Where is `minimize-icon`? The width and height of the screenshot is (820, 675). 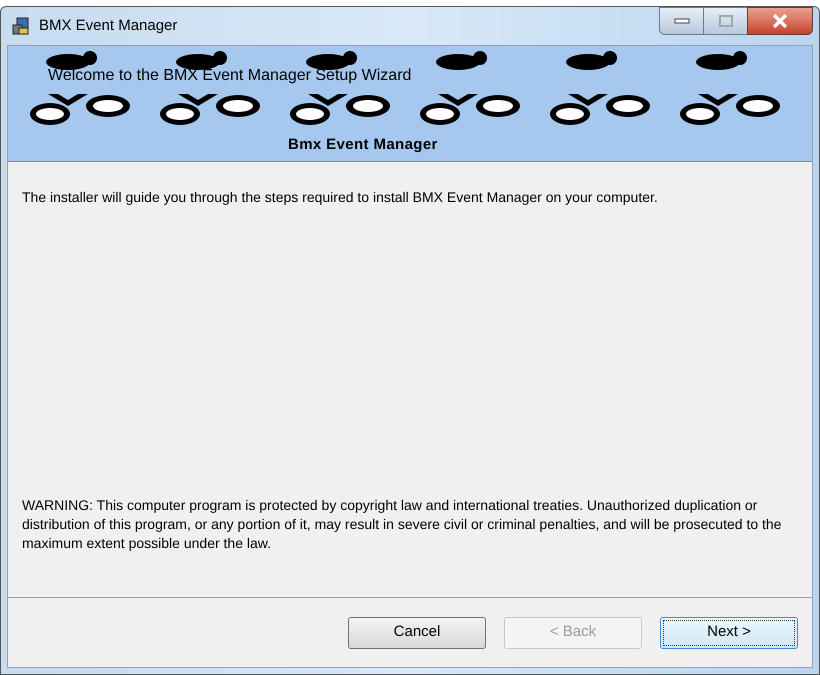 minimize-icon is located at coordinates (682, 21).